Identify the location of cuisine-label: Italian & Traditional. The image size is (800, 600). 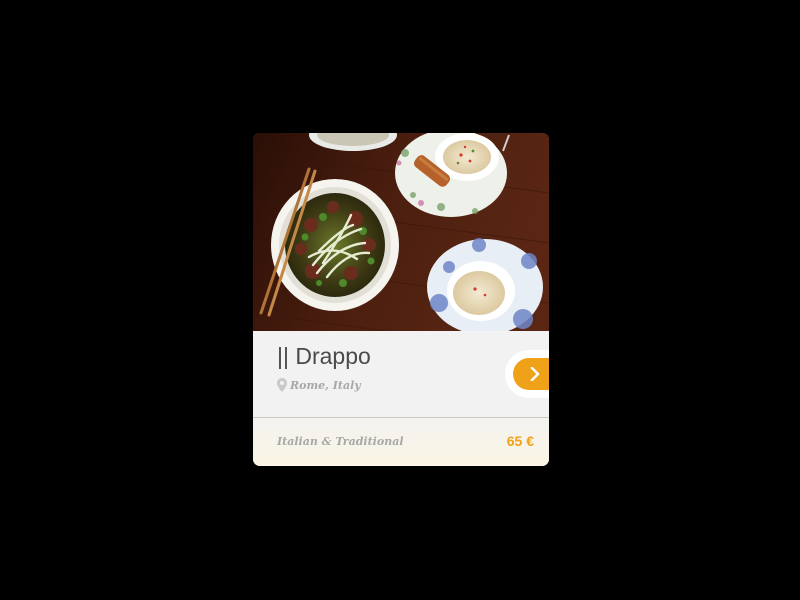
(340, 441).